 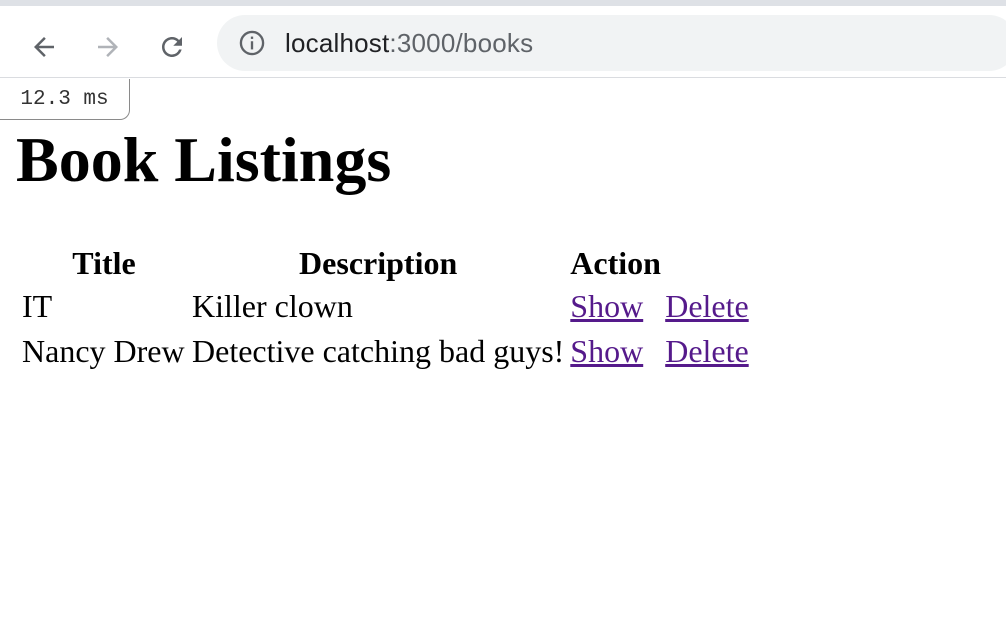 I want to click on profiler-timing: 12.3 ms, so click(x=64, y=99).